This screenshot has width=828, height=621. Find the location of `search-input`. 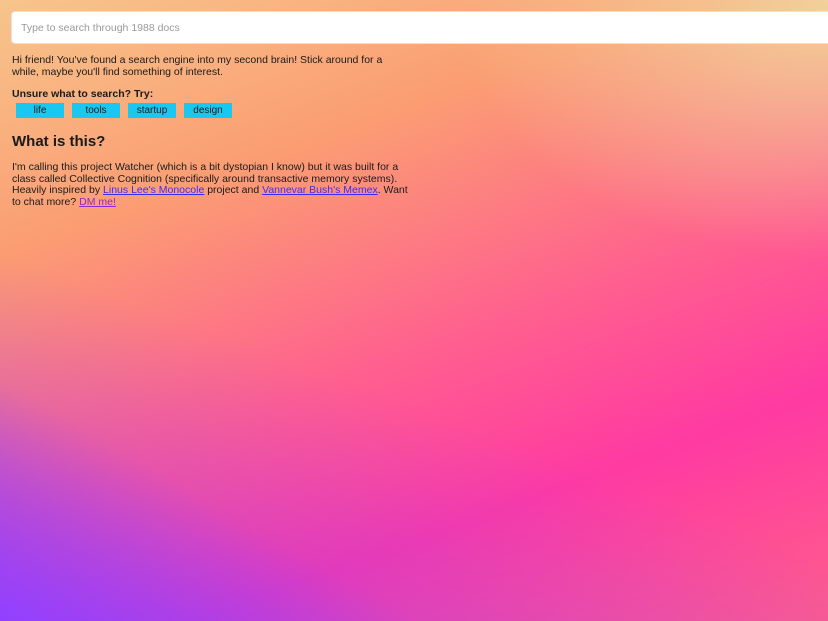

search-input is located at coordinates (419, 27).